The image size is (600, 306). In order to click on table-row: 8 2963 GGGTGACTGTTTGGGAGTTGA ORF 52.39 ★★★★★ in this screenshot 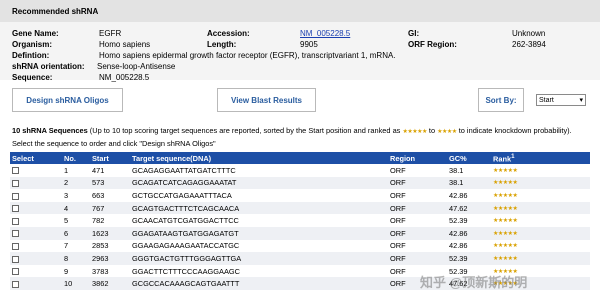, I will do `click(300, 258)`.